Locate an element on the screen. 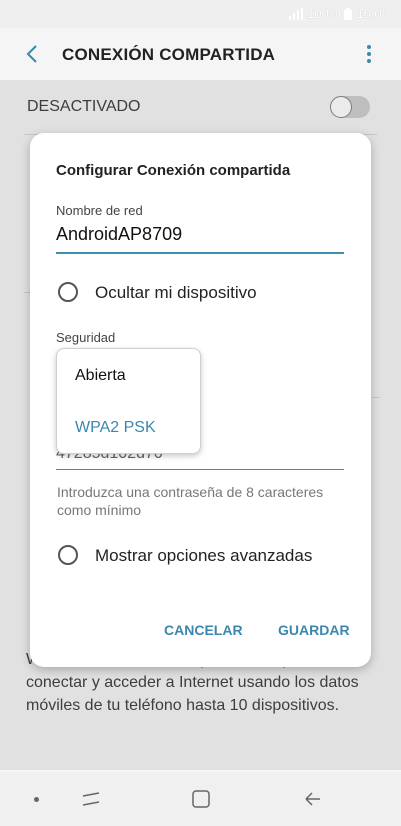  battery-icon is located at coordinates (348, 13).